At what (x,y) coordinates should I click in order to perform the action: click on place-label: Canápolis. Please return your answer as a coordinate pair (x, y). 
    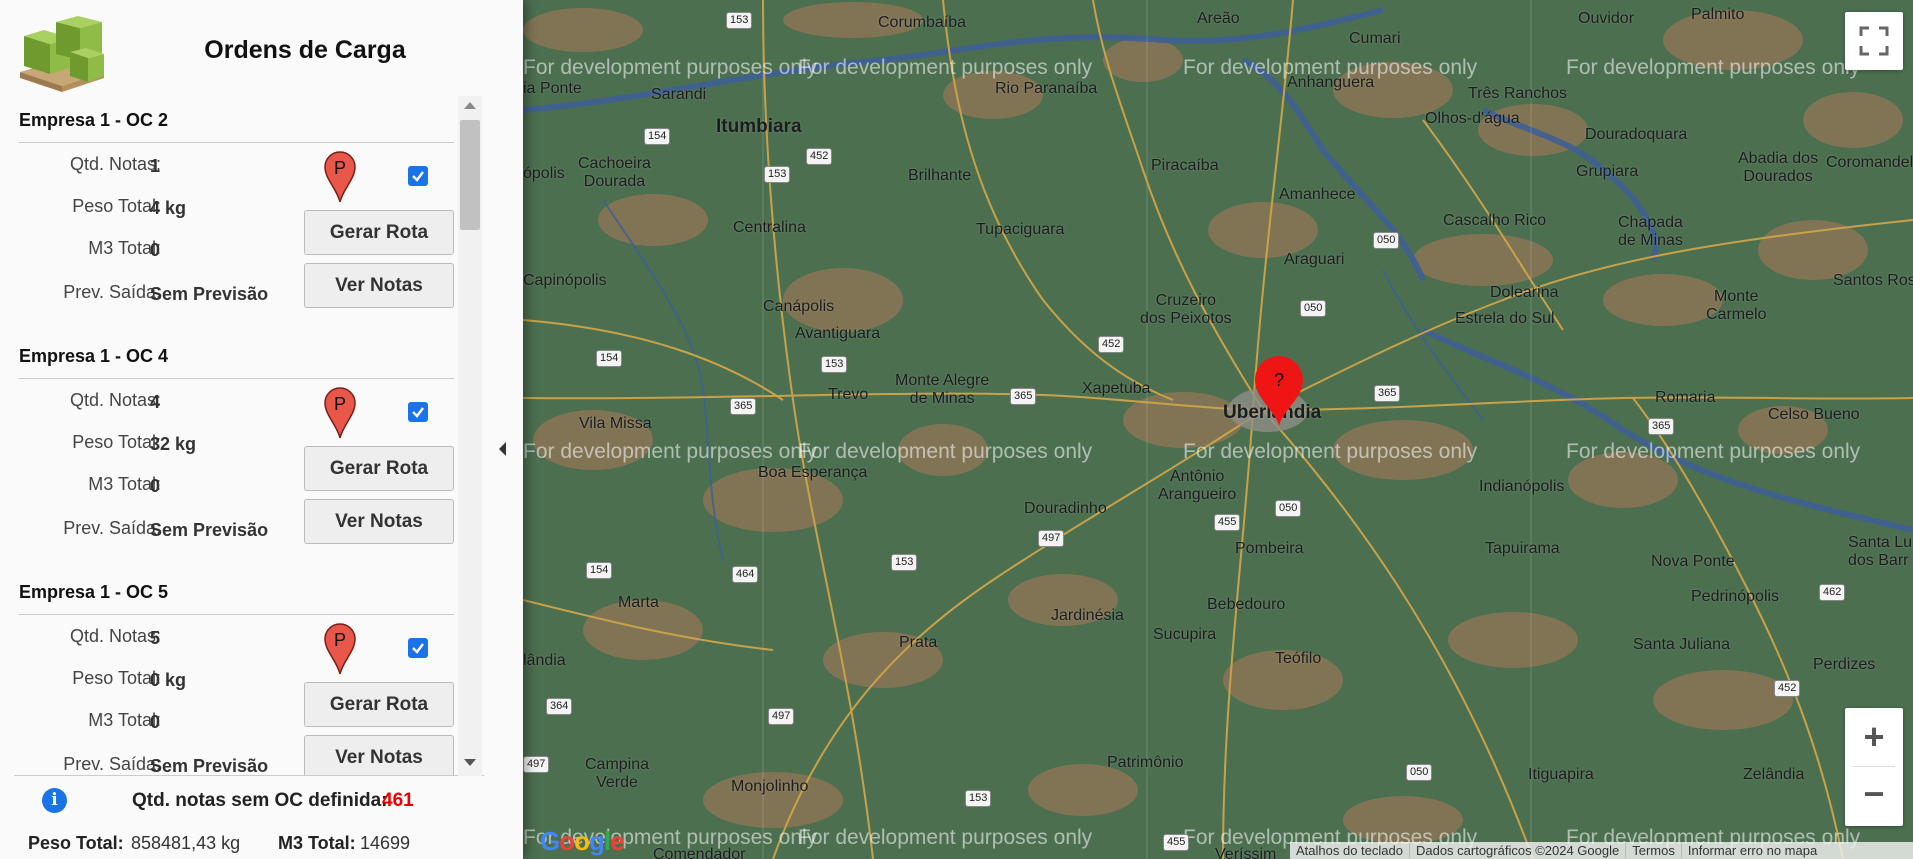
    Looking at the image, I should click on (799, 306).